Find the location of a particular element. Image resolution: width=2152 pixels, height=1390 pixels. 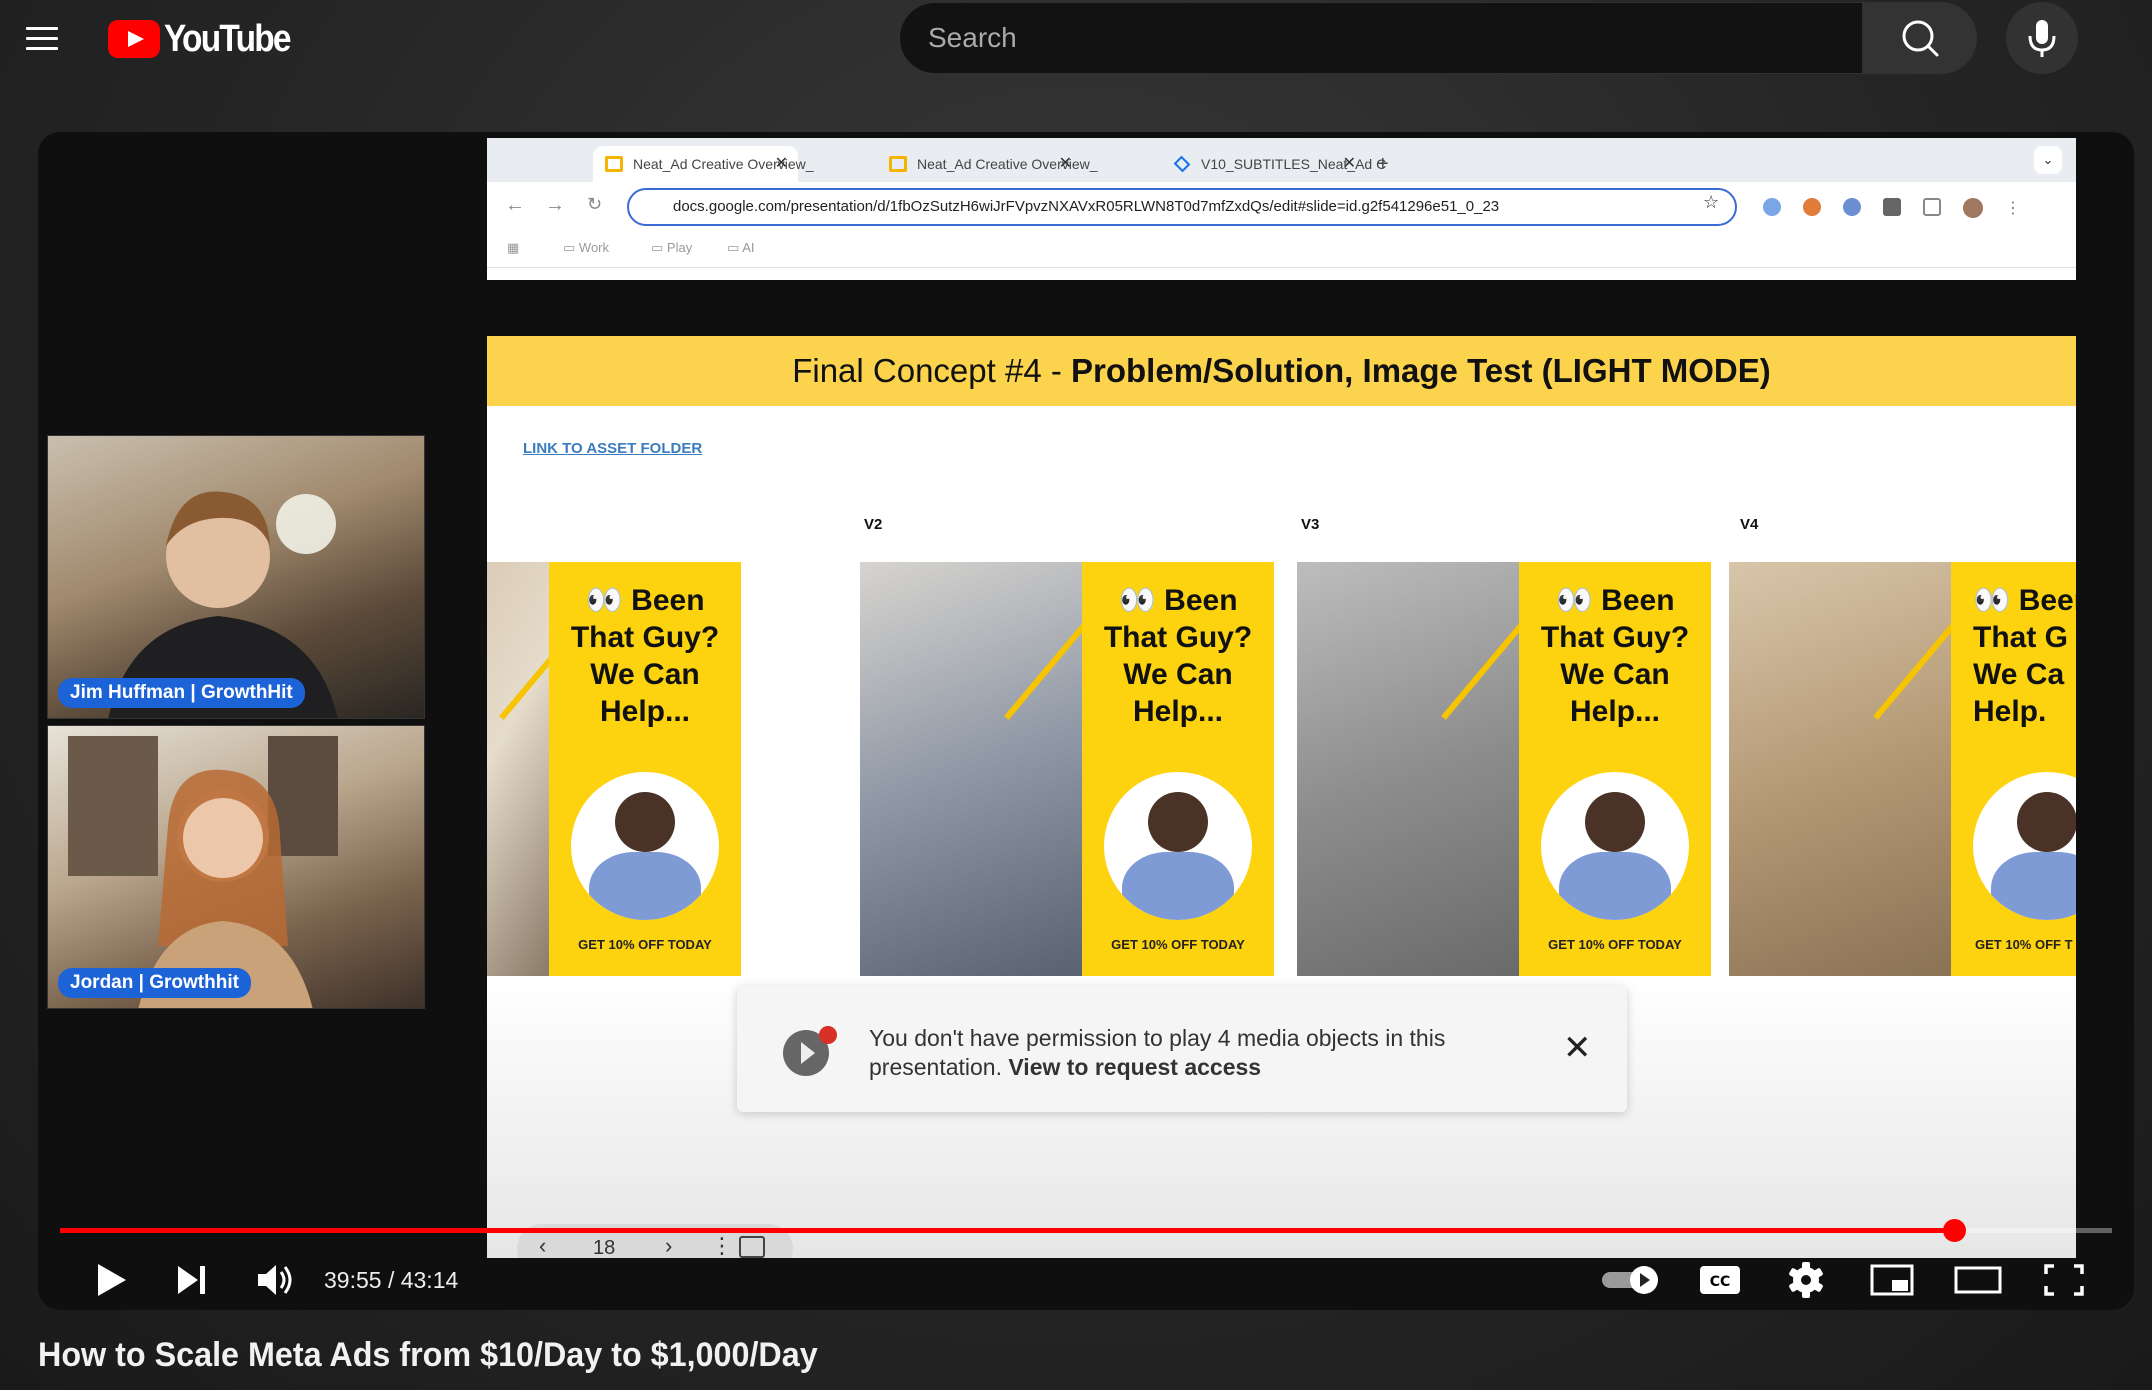

scrubber-handle is located at coordinates (1954, 1230).